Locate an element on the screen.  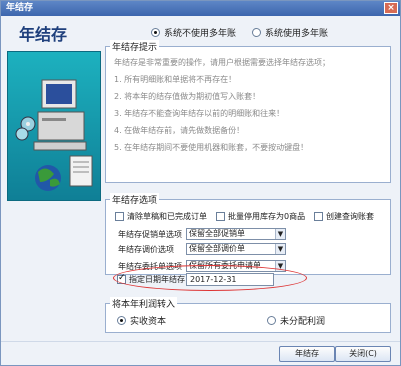
profit-option-capital: 实收资本 is located at coordinates (141, 320).